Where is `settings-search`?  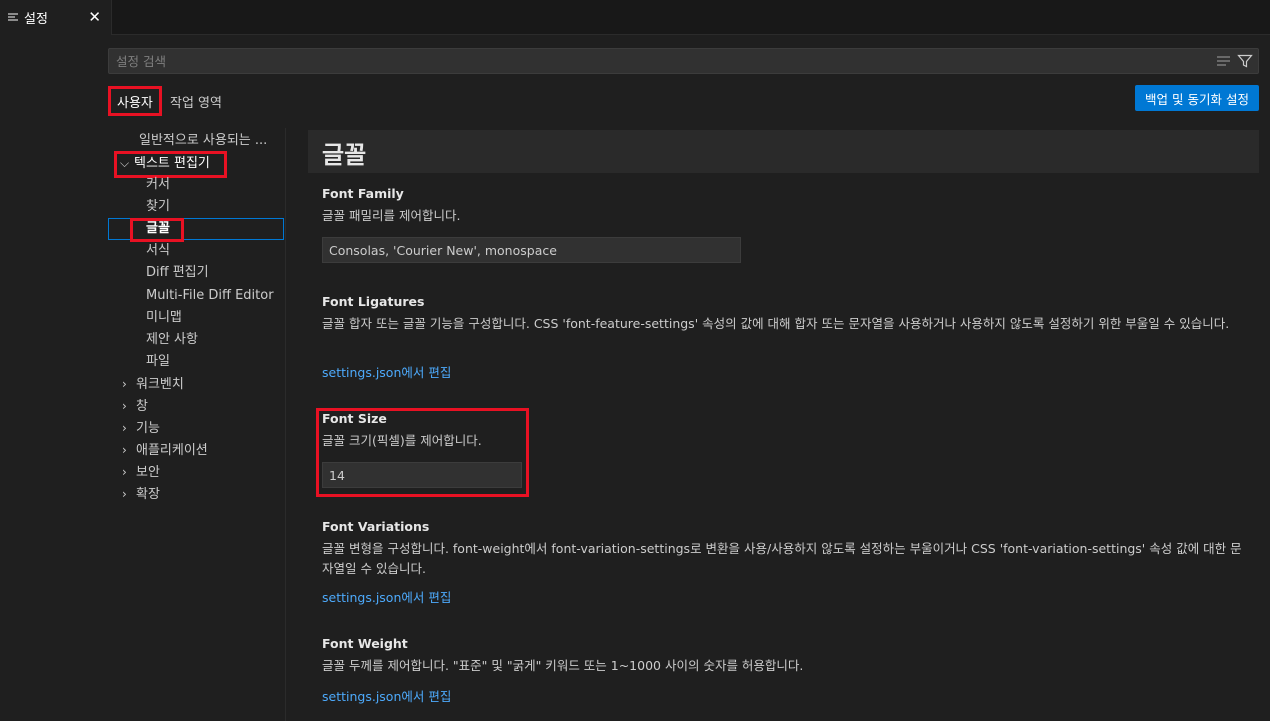
settings-search is located at coordinates (683, 61).